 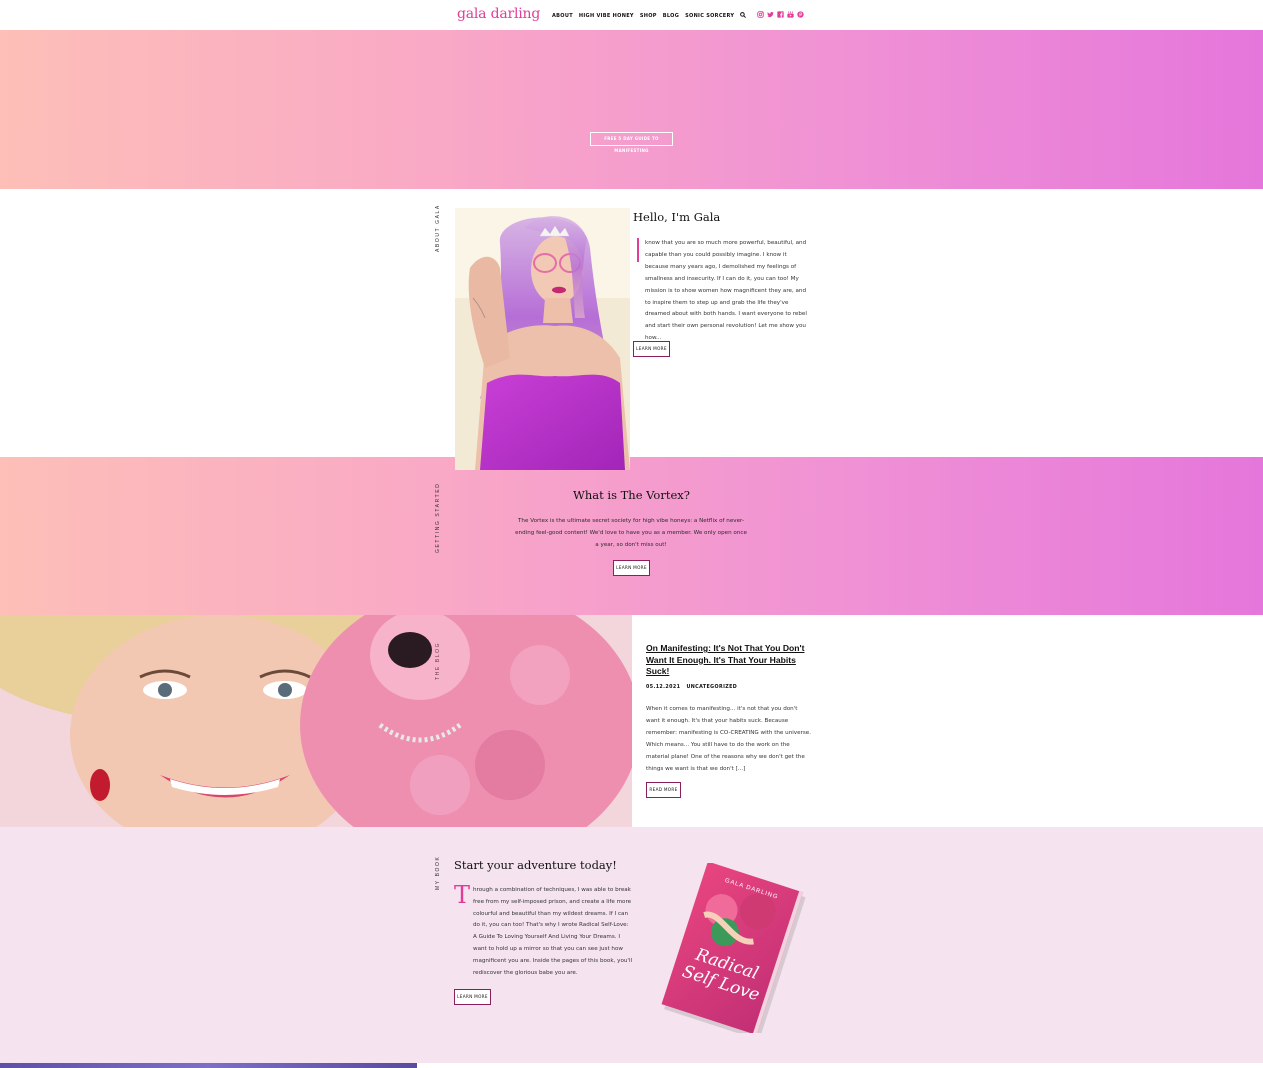 I want to click on youtube-icon, so click(x=790, y=14).